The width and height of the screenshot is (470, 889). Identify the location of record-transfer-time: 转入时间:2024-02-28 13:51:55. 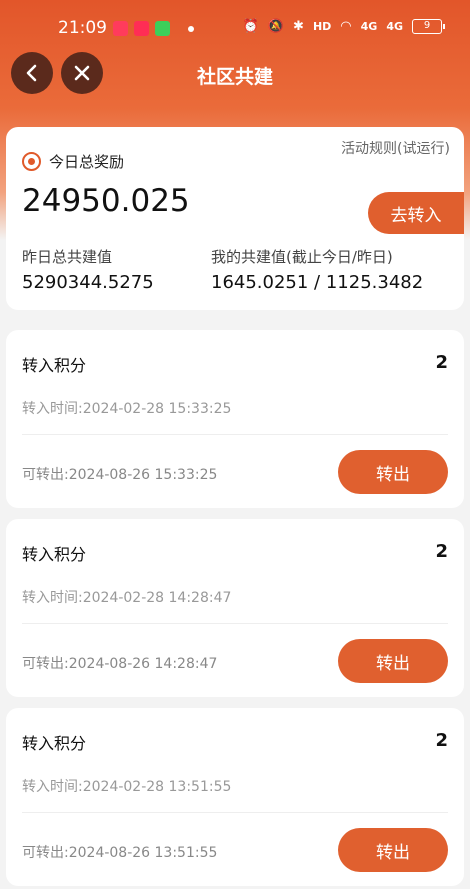
(127, 787).